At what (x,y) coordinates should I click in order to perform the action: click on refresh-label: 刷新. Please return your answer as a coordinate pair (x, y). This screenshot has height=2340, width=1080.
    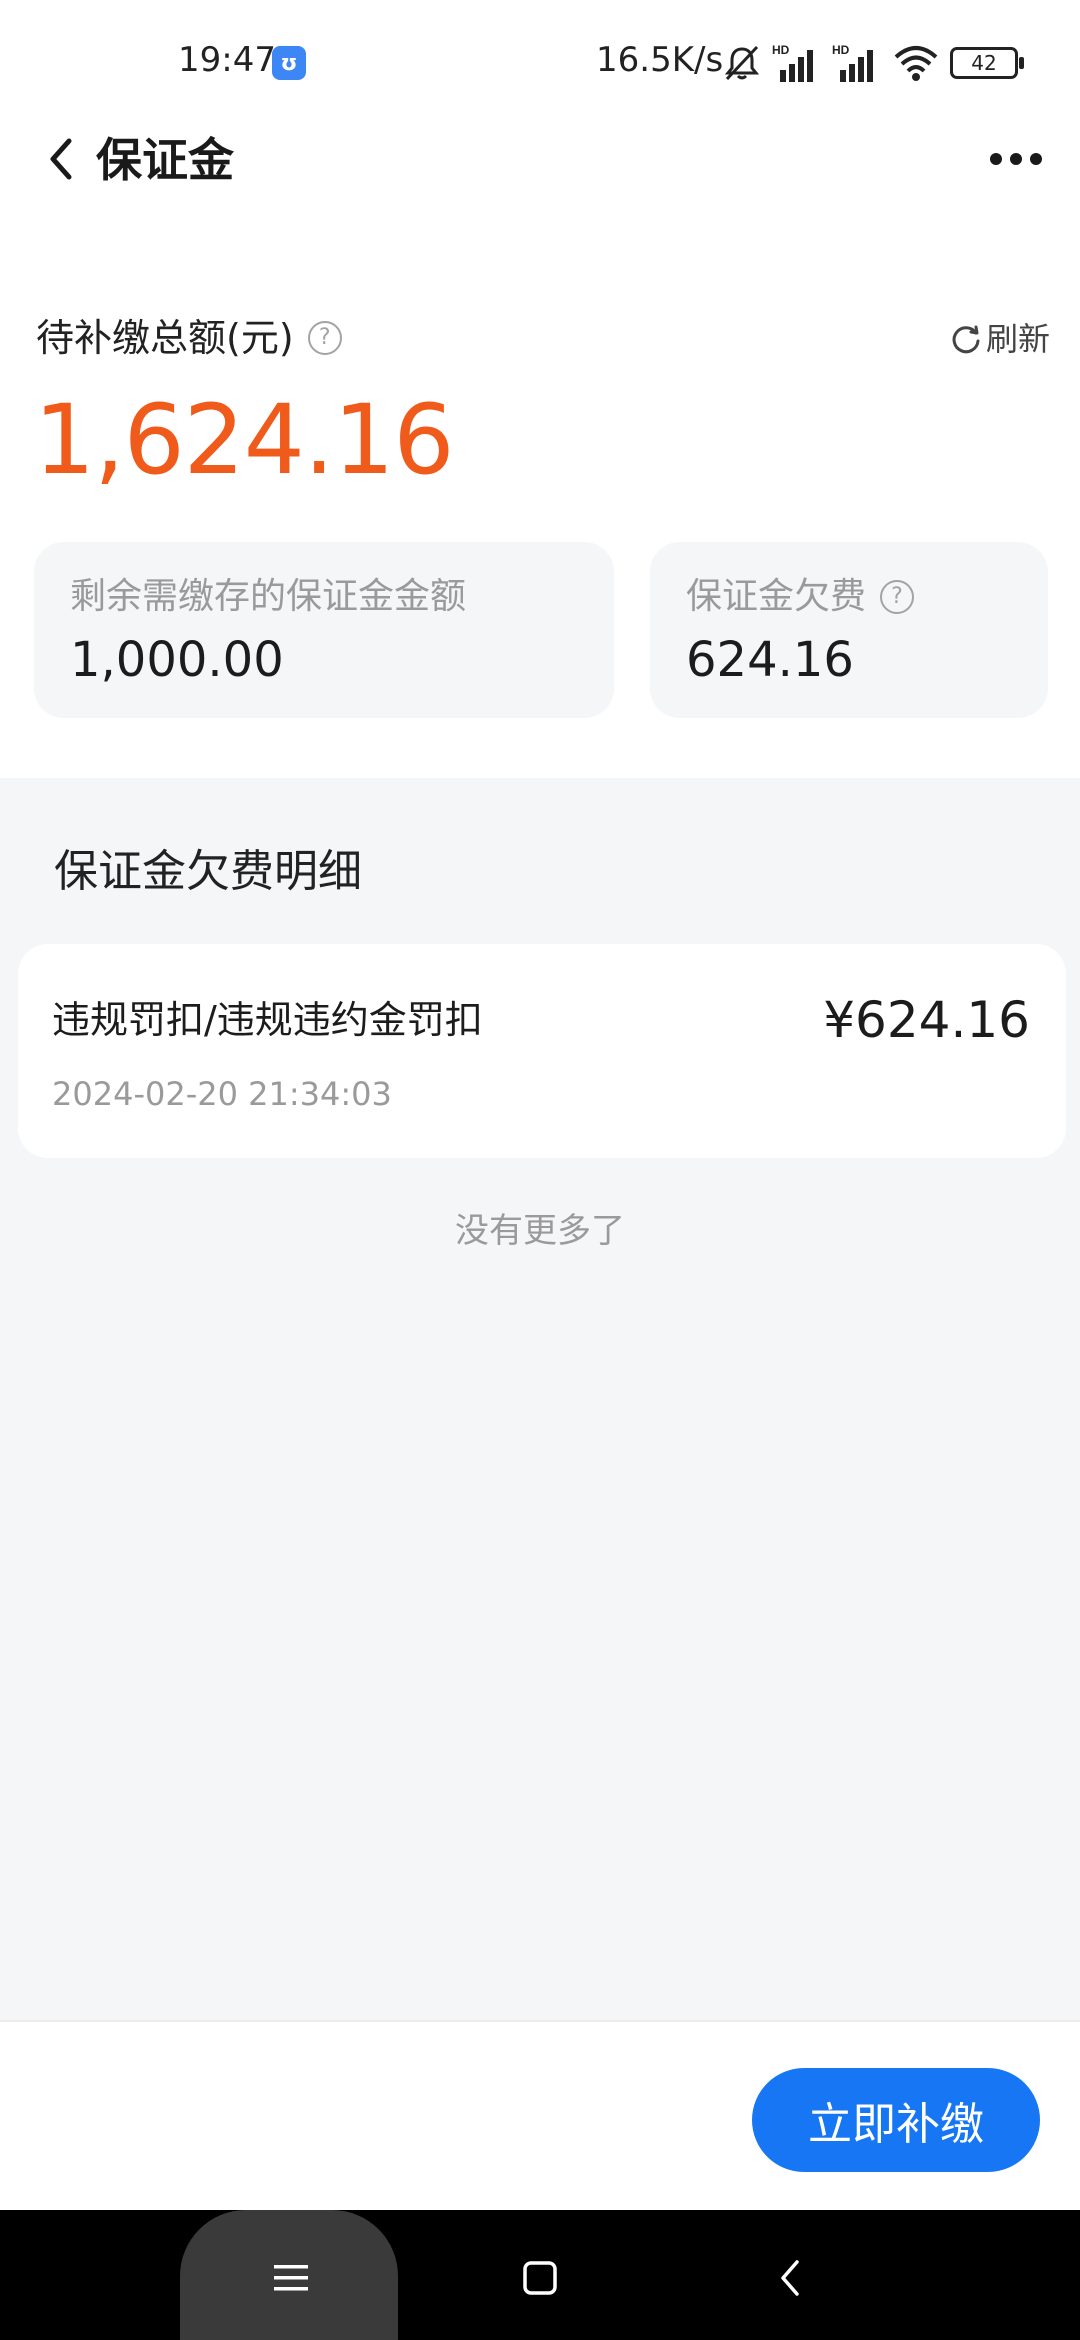
    Looking at the image, I should click on (1017, 339).